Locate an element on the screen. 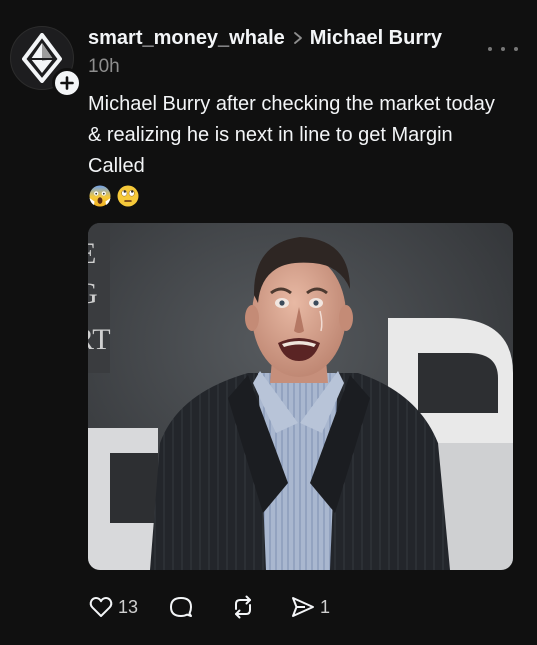 This screenshot has width=537, height=645. comment-button is located at coordinates (181, 607).